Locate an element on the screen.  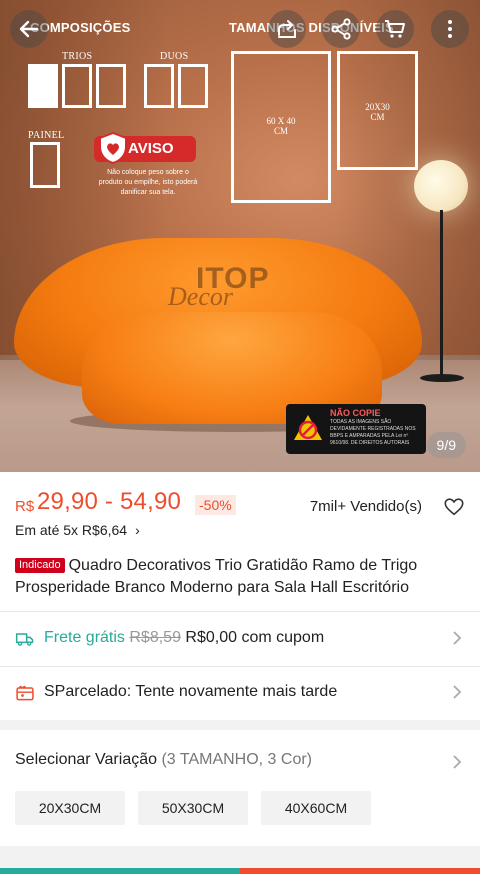
floor-lamp-globe is located at coordinates (441, 186).